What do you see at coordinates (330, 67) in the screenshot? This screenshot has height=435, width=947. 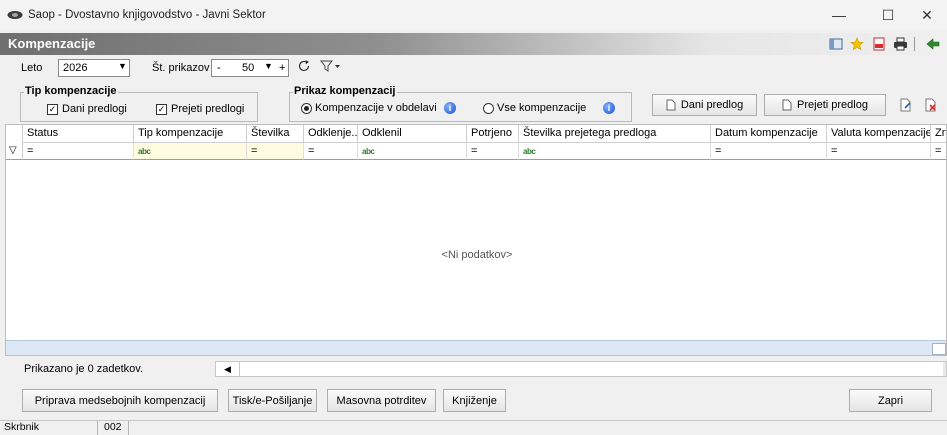 I see `filter-icon` at bounding box center [330, 67].